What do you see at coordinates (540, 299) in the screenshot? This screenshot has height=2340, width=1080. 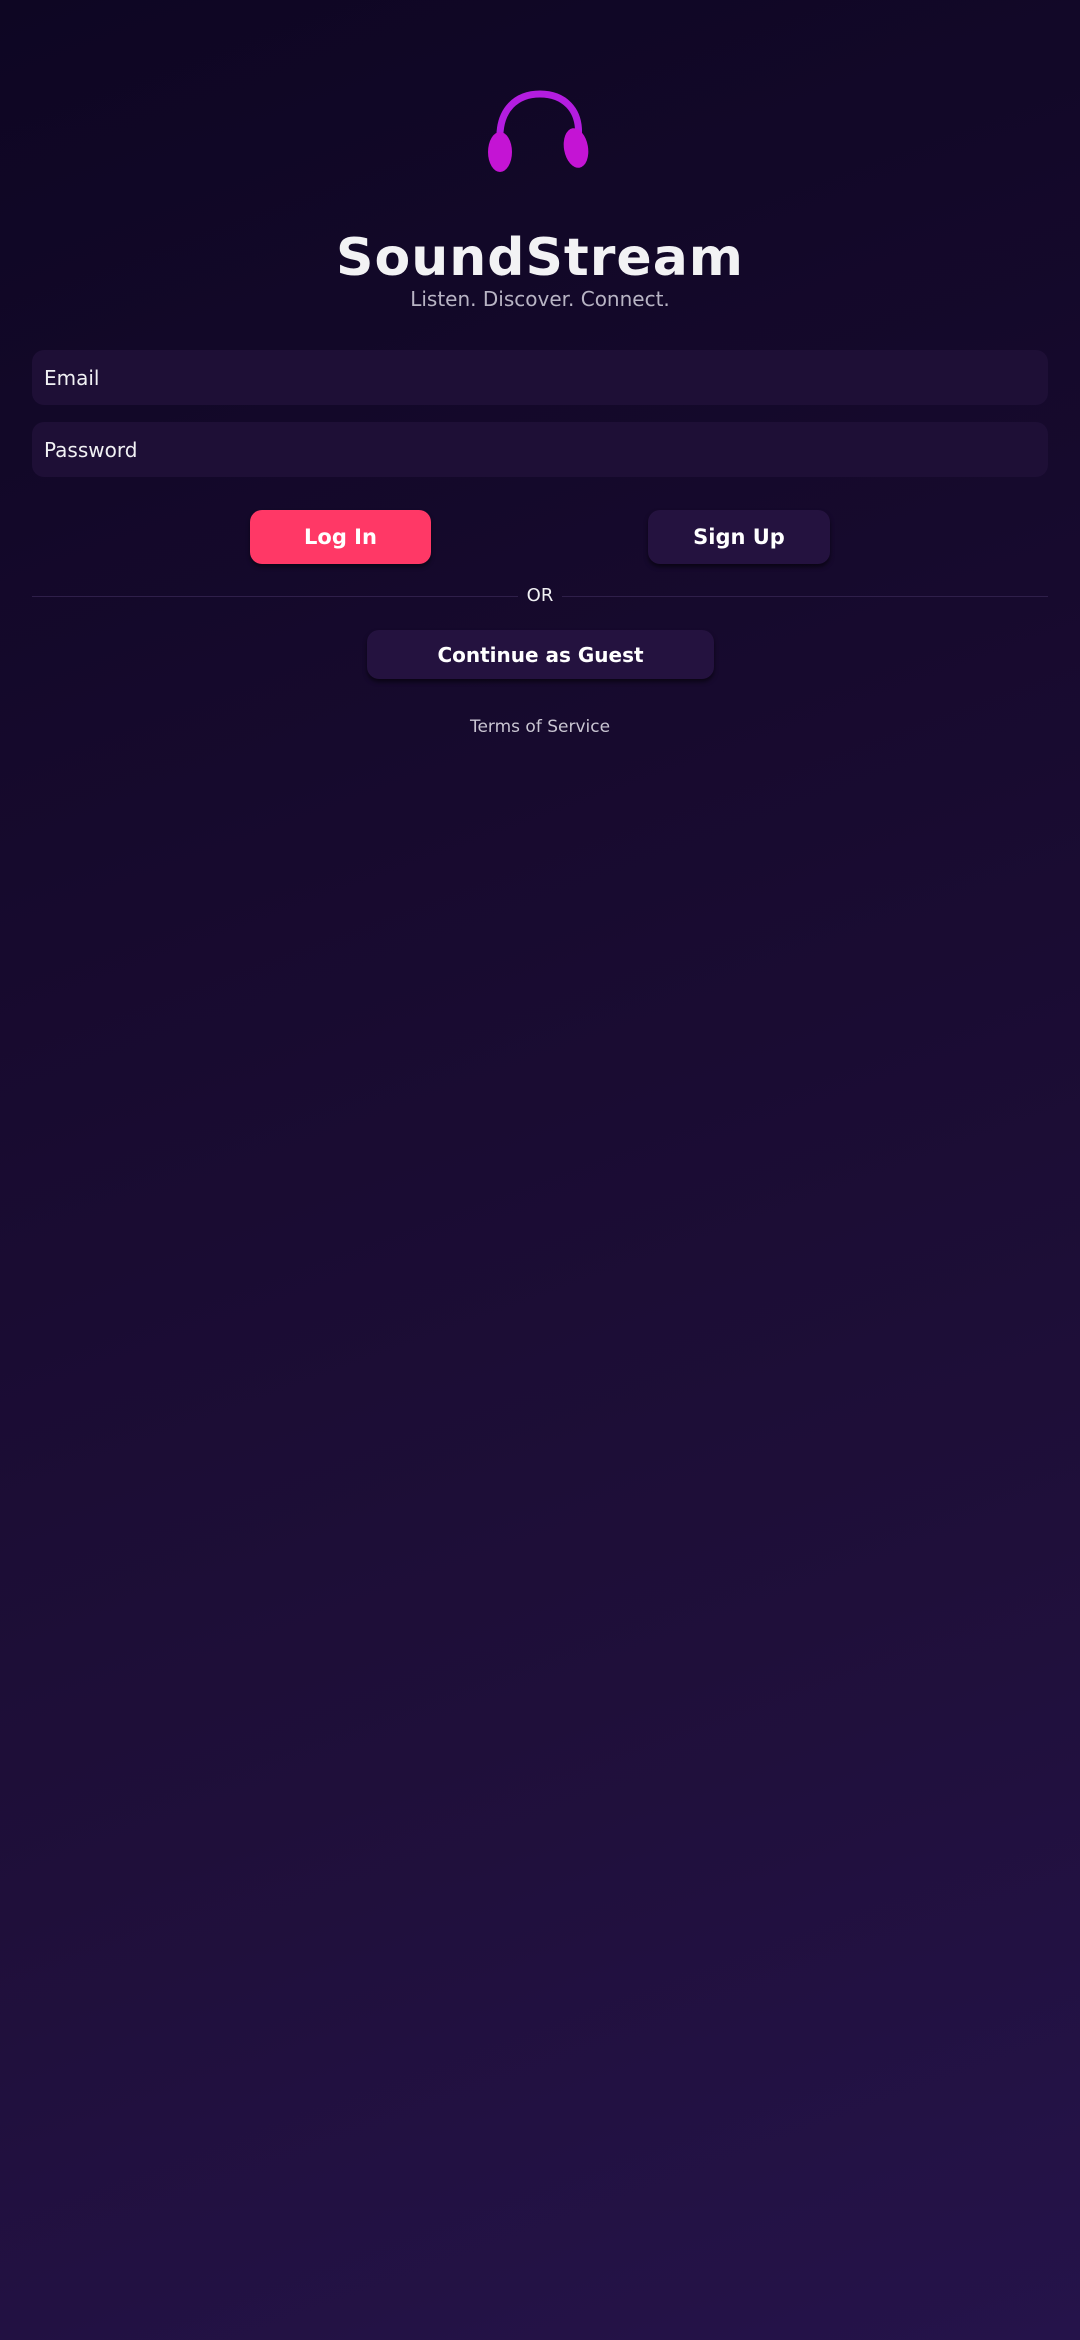 I see `app-tagline: Listen. Discover. Connect.` at bounding box center [540, 299].